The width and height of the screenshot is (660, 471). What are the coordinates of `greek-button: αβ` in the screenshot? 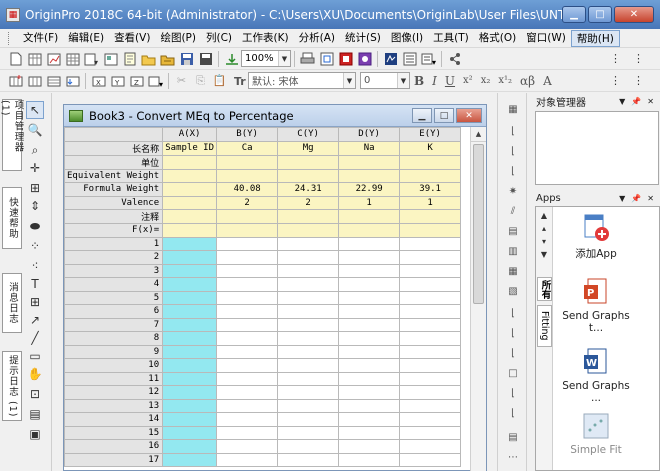 It's located at (527, 81).